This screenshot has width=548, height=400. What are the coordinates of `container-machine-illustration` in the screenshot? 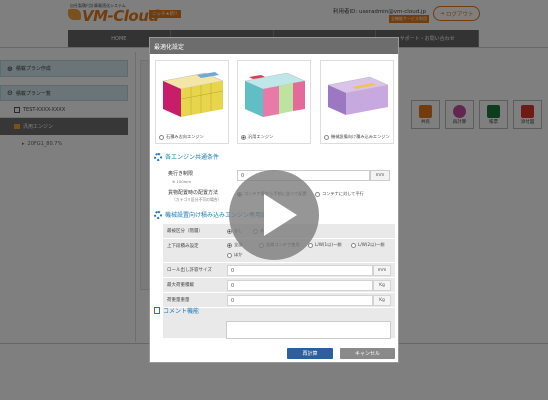 It's located at (358, 95).